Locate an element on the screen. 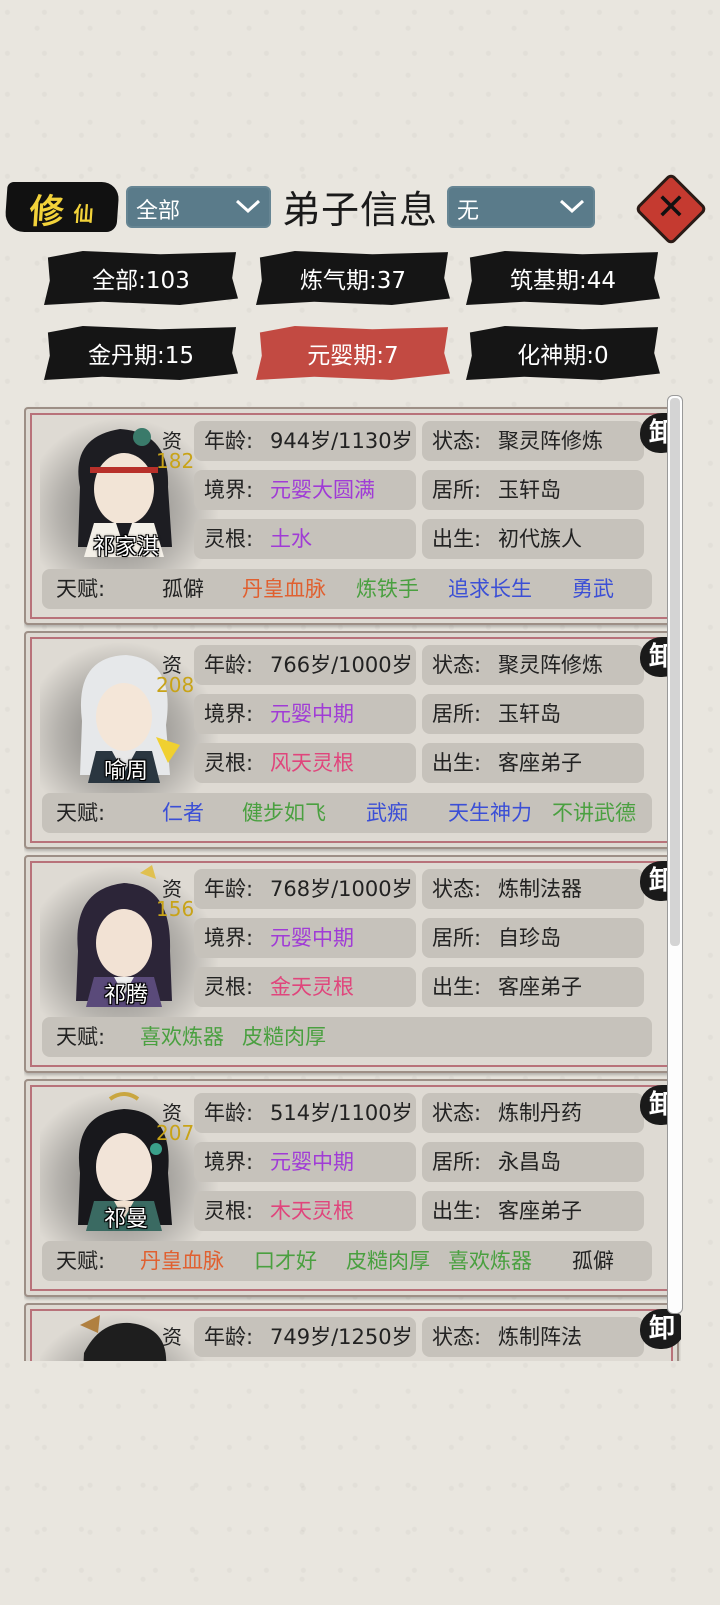  residence-value: 永昌岛 is located at coordinates (529, 1162).